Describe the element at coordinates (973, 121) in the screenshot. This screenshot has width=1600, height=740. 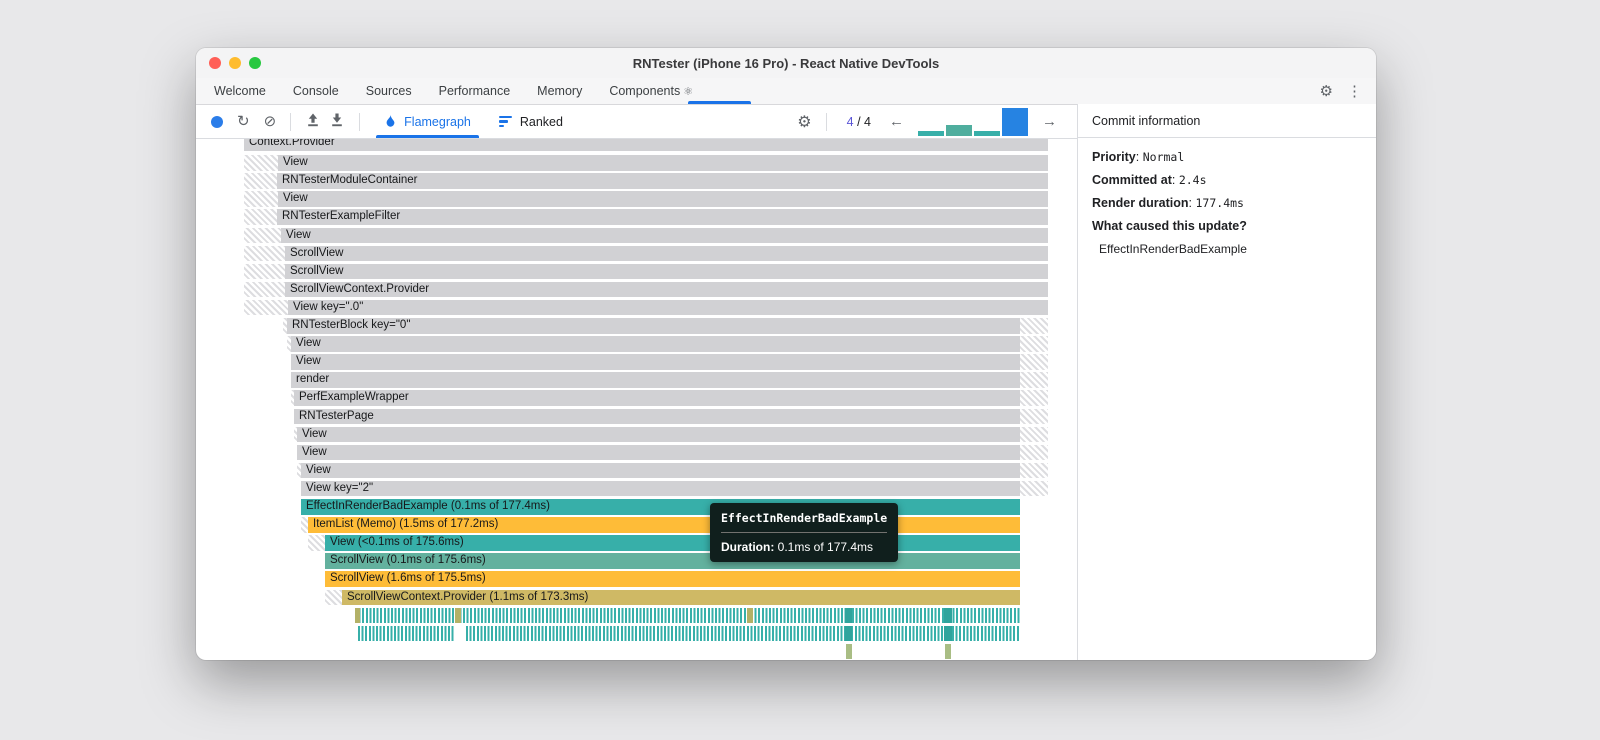
I see `commit-selector` at that location.